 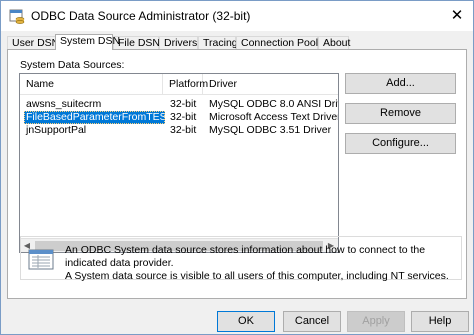 What do you see at coordinates (87, 42) in the screenshot?
I see `tab-system-dsn: System DSN` at bounding box center [87, 42].